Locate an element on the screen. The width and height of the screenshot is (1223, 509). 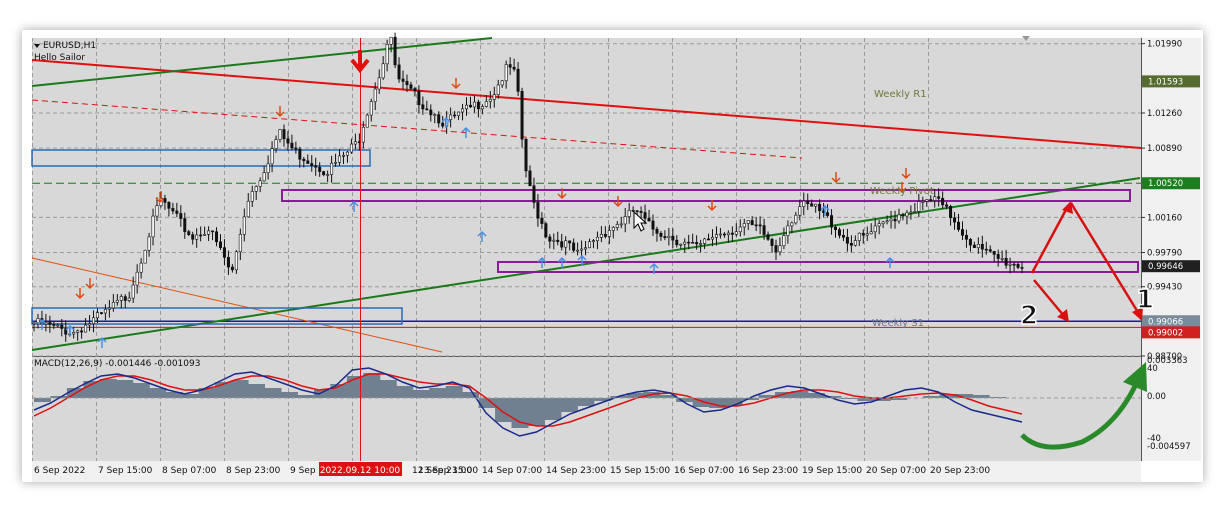
time-tick-label: 19 Sep 15:00 is located at coordinates (832, 471).